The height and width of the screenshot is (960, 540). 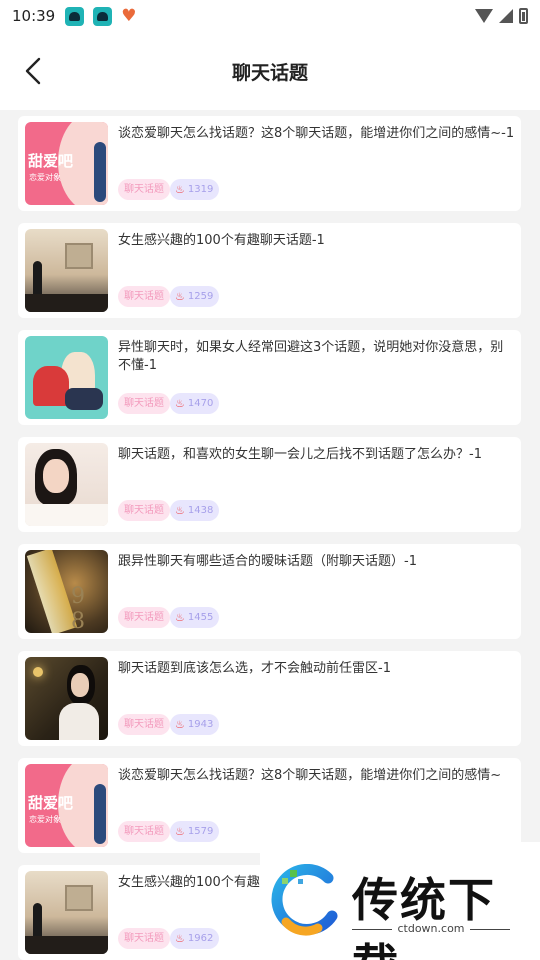 I want to click on watermark: 传统下载 ctdown.com, so click(x=400, y=901).